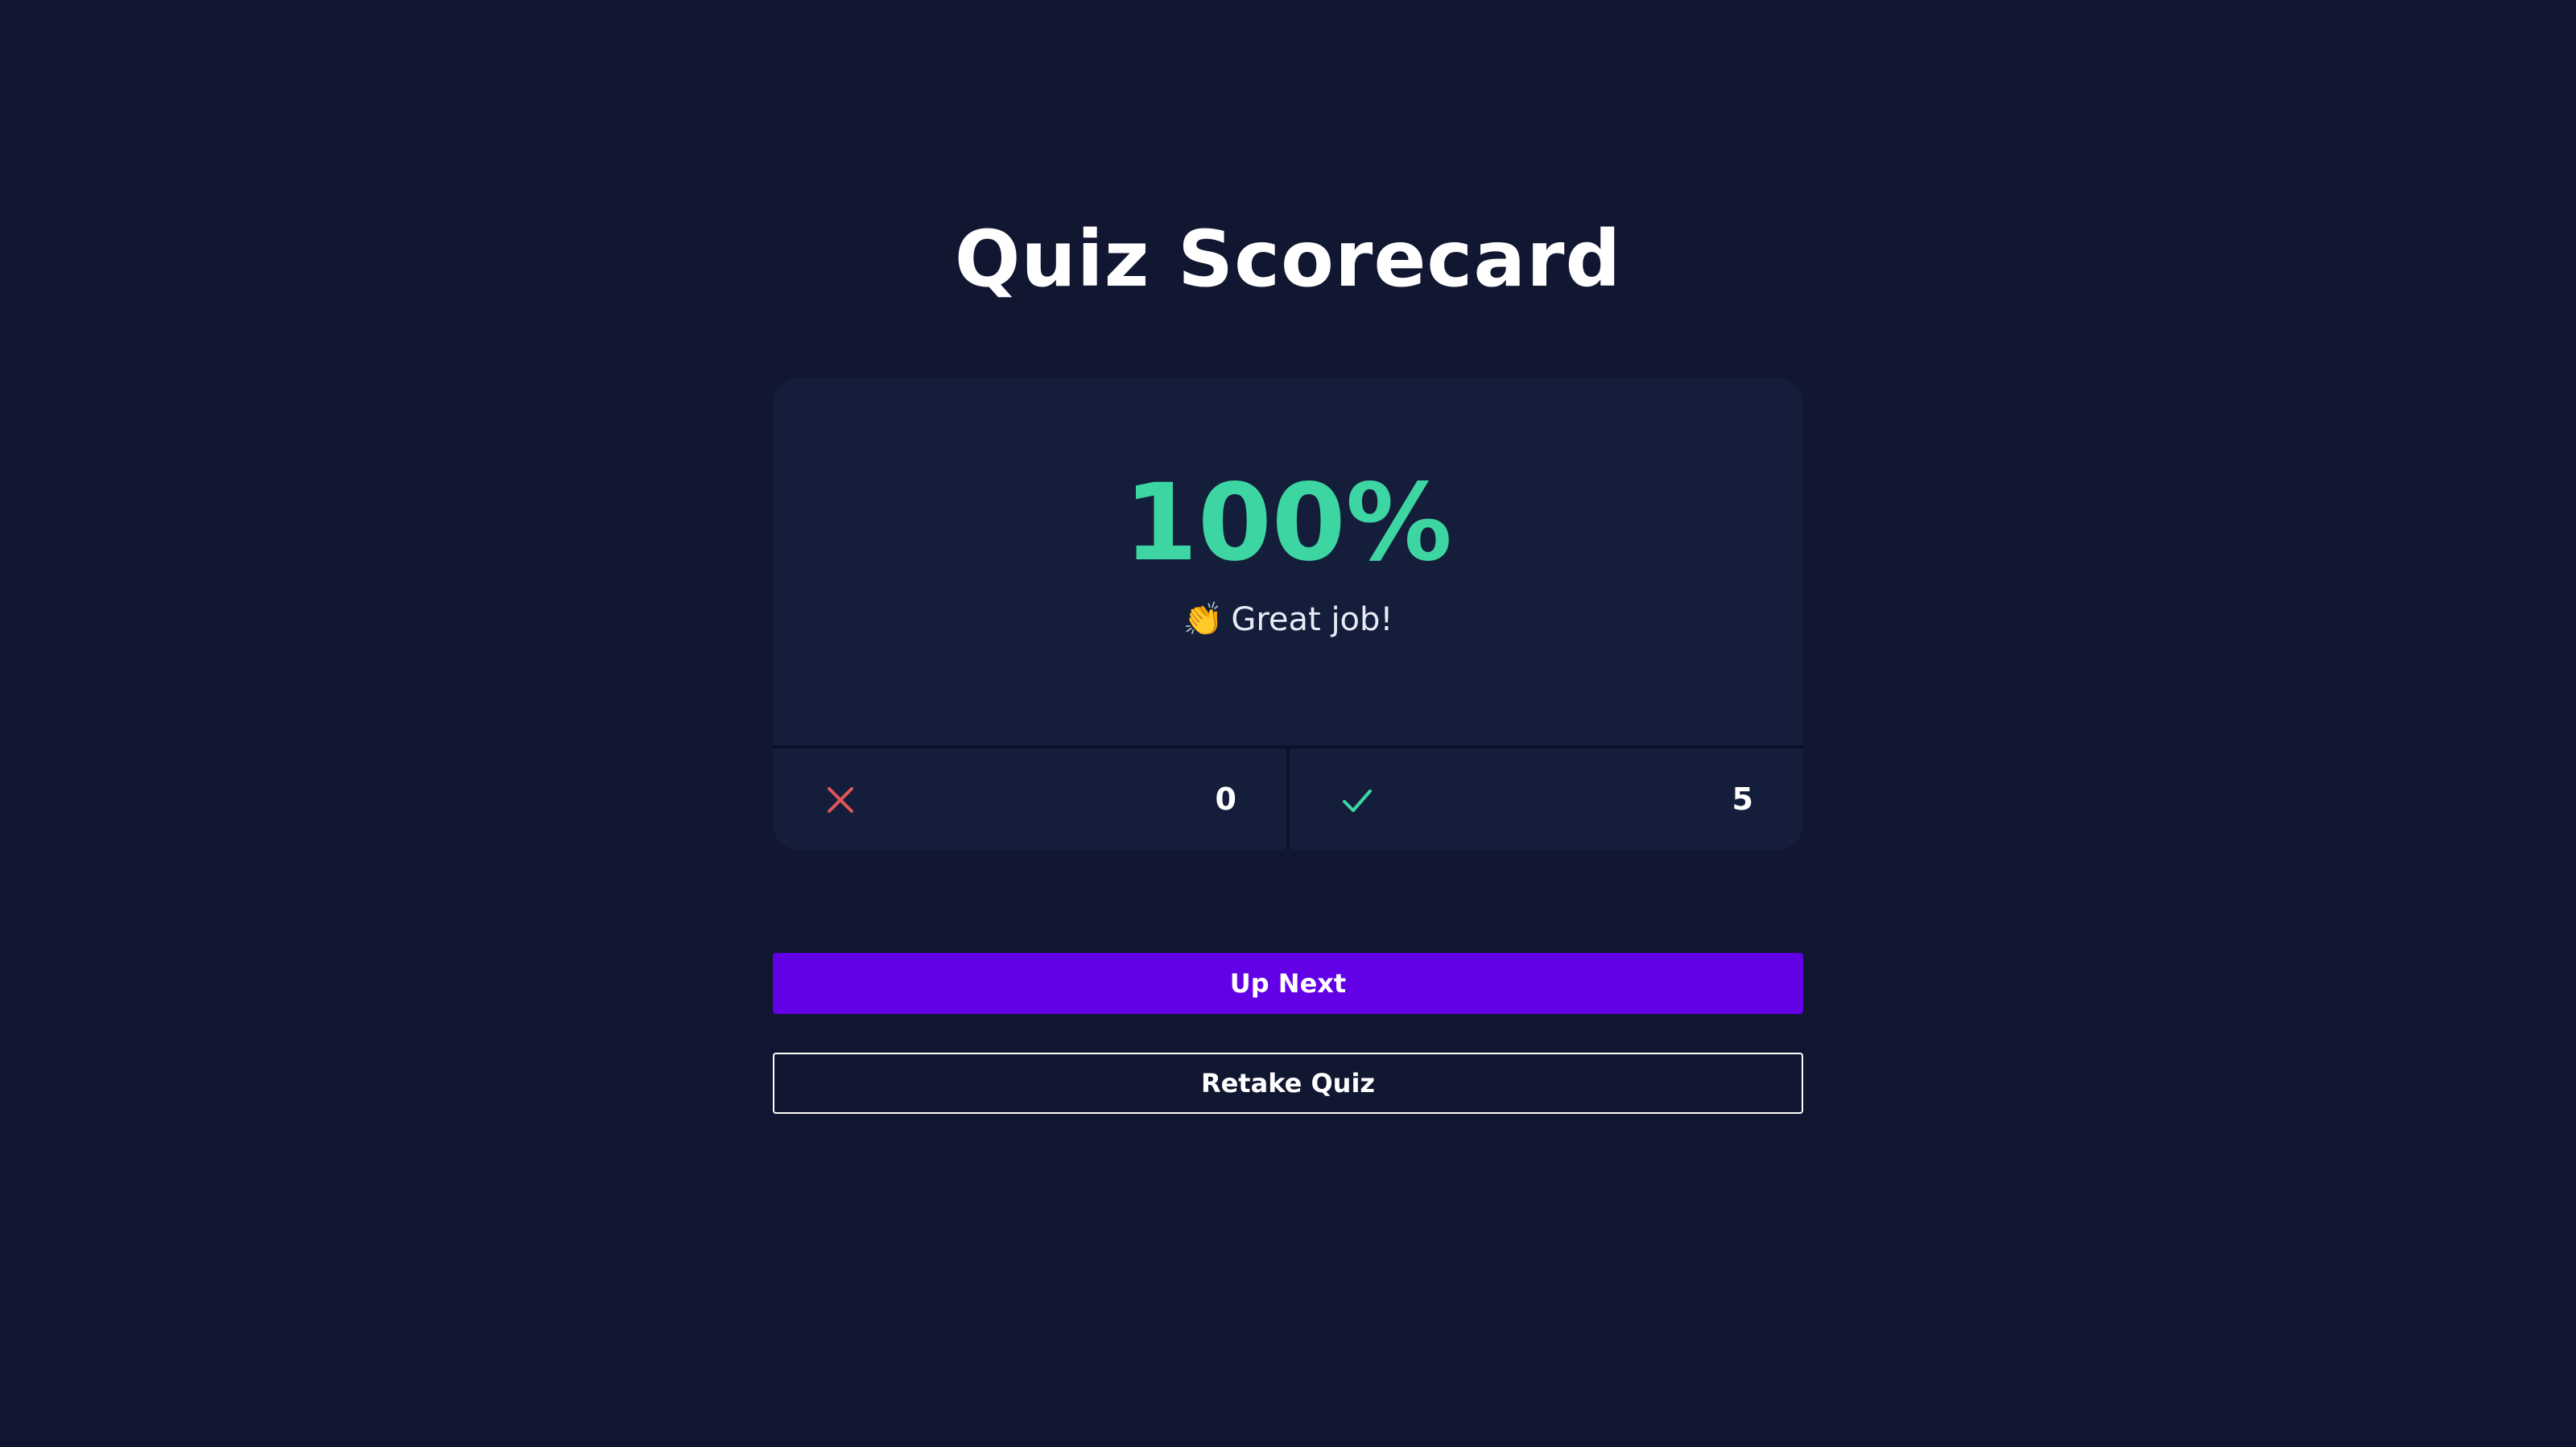 The width and height of the screenshot is (2576, 1447). What do you see at coordinates (1225, 799) in the screenshot?
I see `incorrect-count: 0` at bounding box center [1225, 799].